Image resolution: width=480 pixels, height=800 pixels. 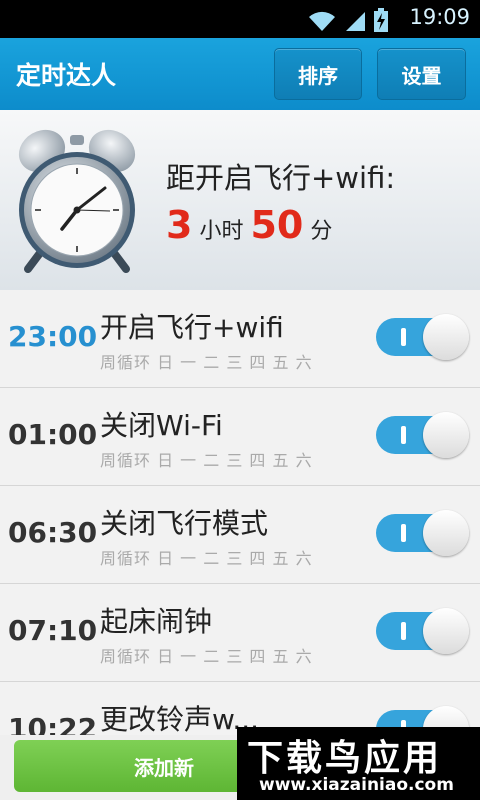 What do you see at coordinates (53, 434) in the screenshot?
I see `task-time: 01:00` at bounding box center [53, 434].